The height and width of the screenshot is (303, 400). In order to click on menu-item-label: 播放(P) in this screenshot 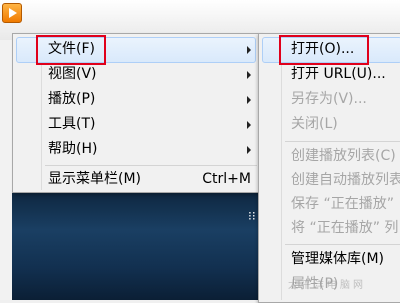, I will do `click(72, 99)`.